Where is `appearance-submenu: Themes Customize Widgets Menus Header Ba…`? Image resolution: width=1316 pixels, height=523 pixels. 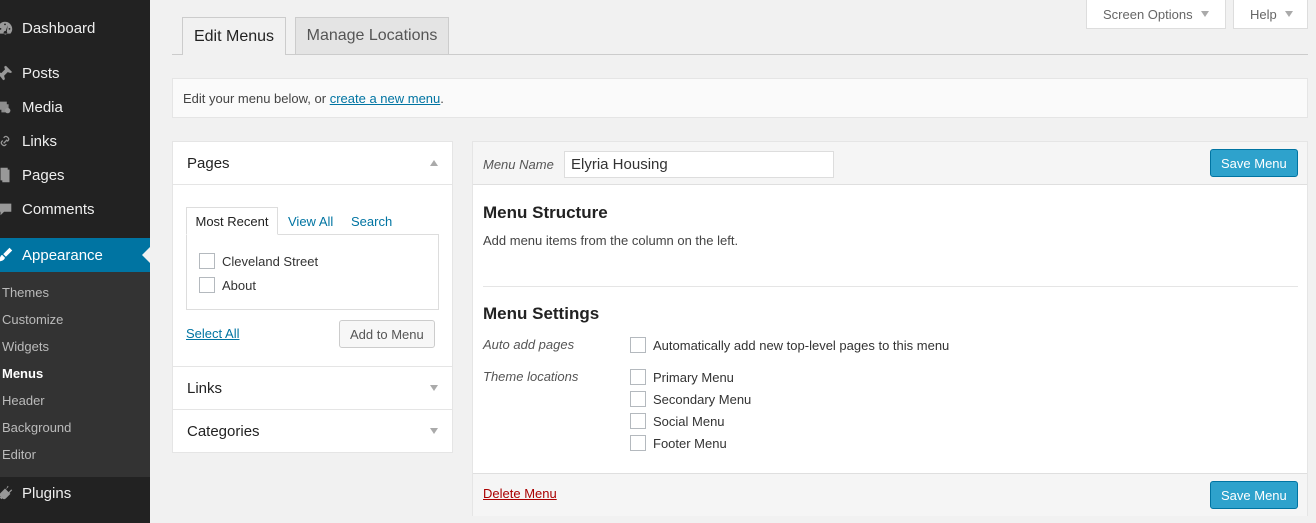 appearance-submenu: Themes Customize Widgets Menus Header Ba… is located at coordinates (75, 374).